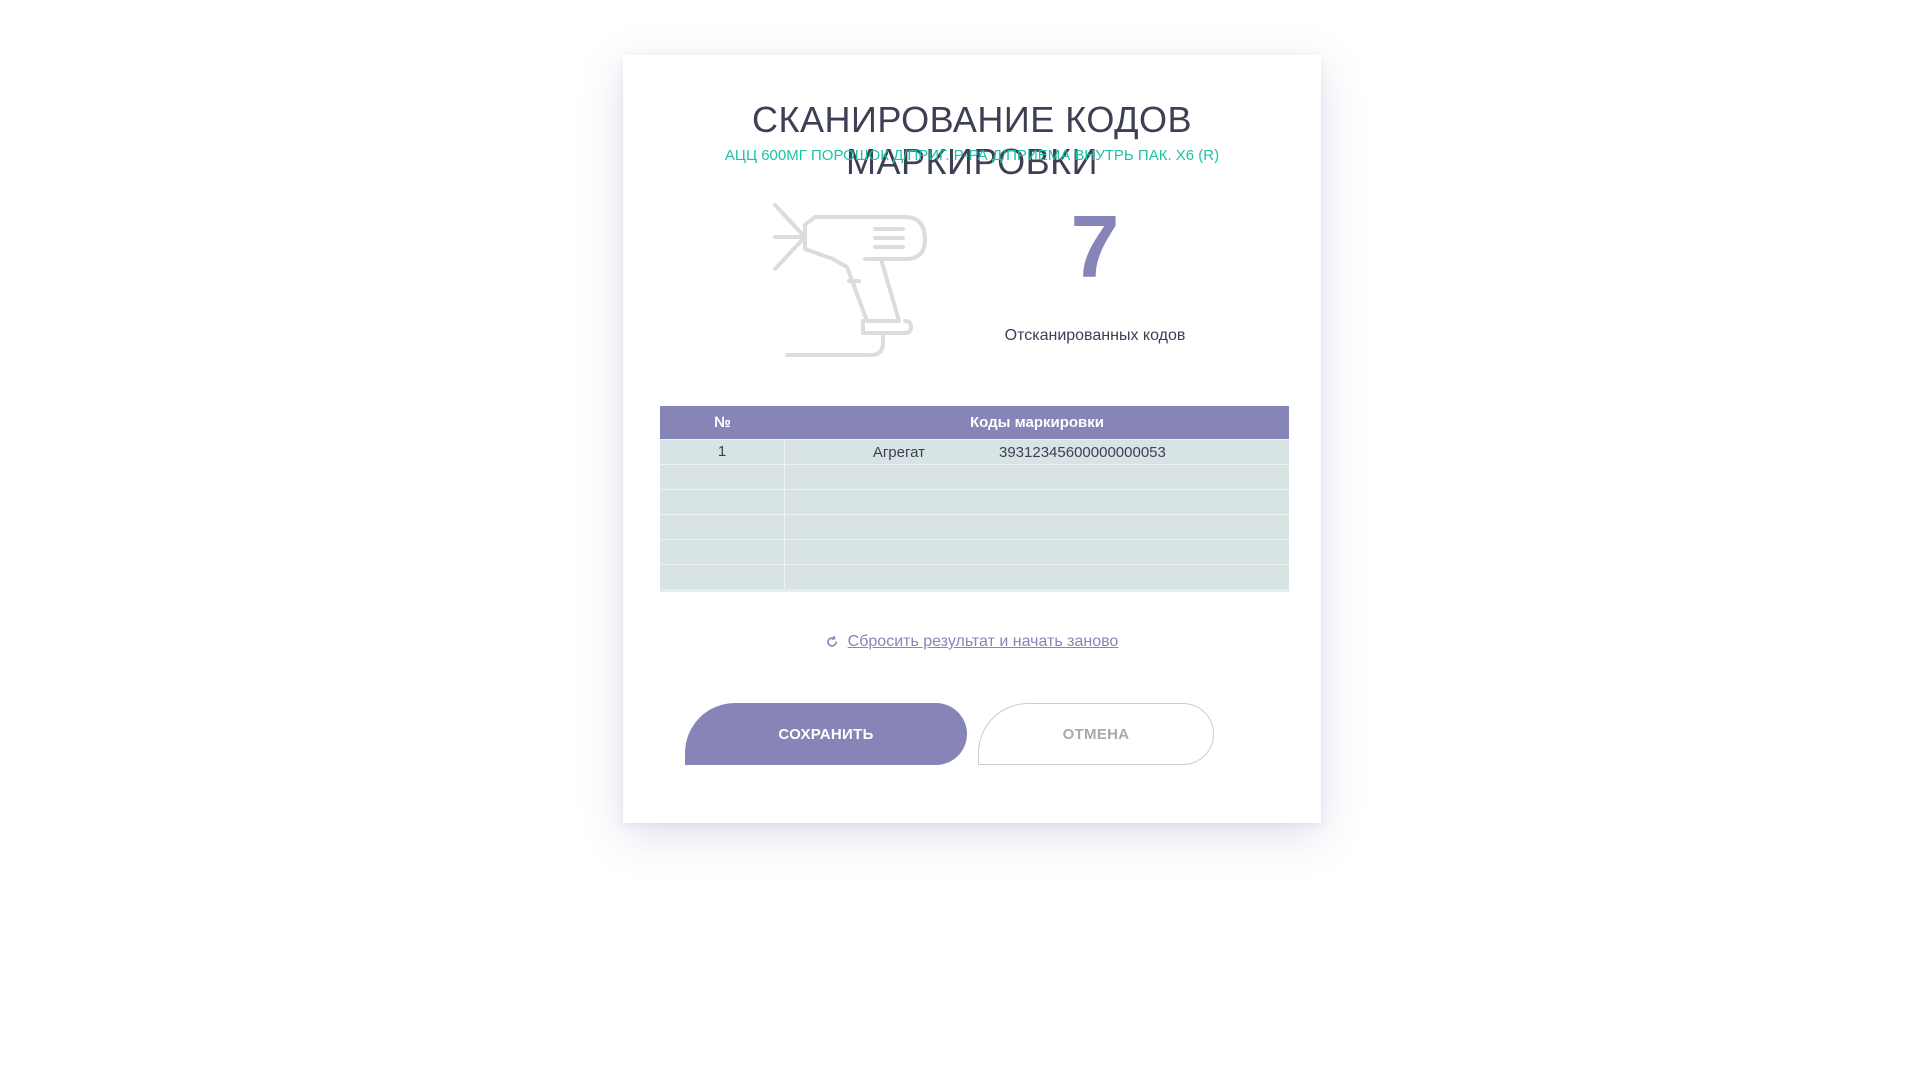  I want to click on table-header: № Коды маркировки, so click(974, 422).